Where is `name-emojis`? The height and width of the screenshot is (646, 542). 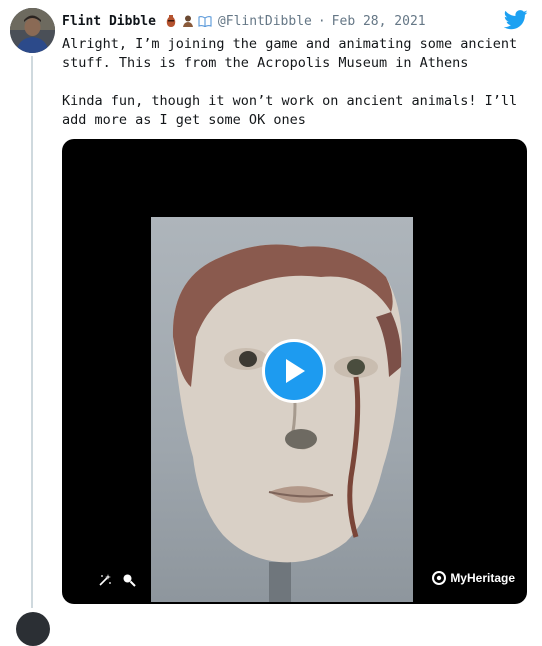 name-emojis is located at coordinates (188, 21).